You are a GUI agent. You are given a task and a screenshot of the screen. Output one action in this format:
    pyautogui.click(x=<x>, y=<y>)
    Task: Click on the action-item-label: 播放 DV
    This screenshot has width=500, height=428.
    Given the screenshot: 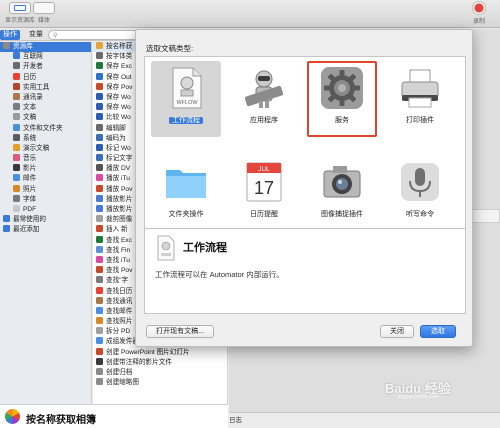 What is the action you would take?
    pyautogui.click(x=118, y=169)
    